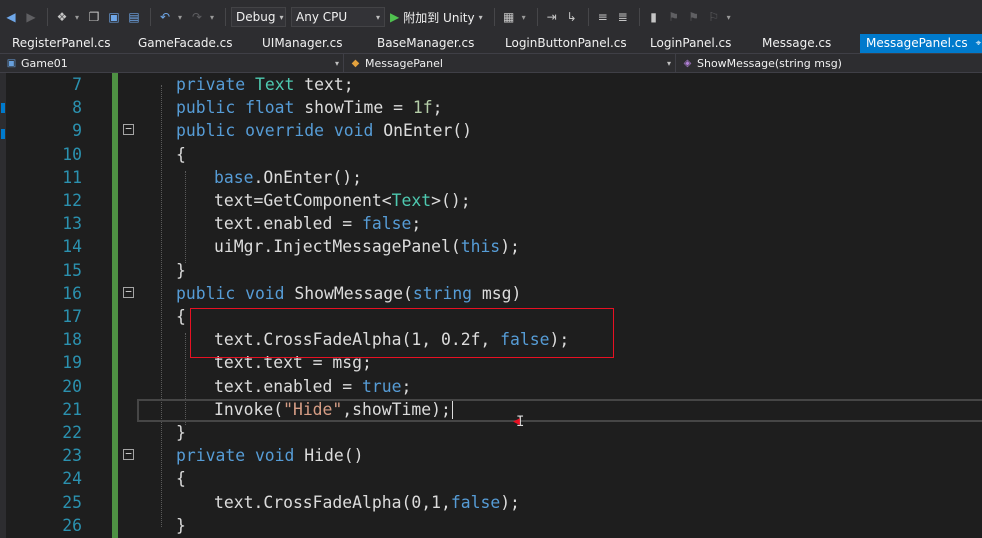 This screenshot has height=538, width=982. I want to click on redo-icon: ↷, so click(197, 17).